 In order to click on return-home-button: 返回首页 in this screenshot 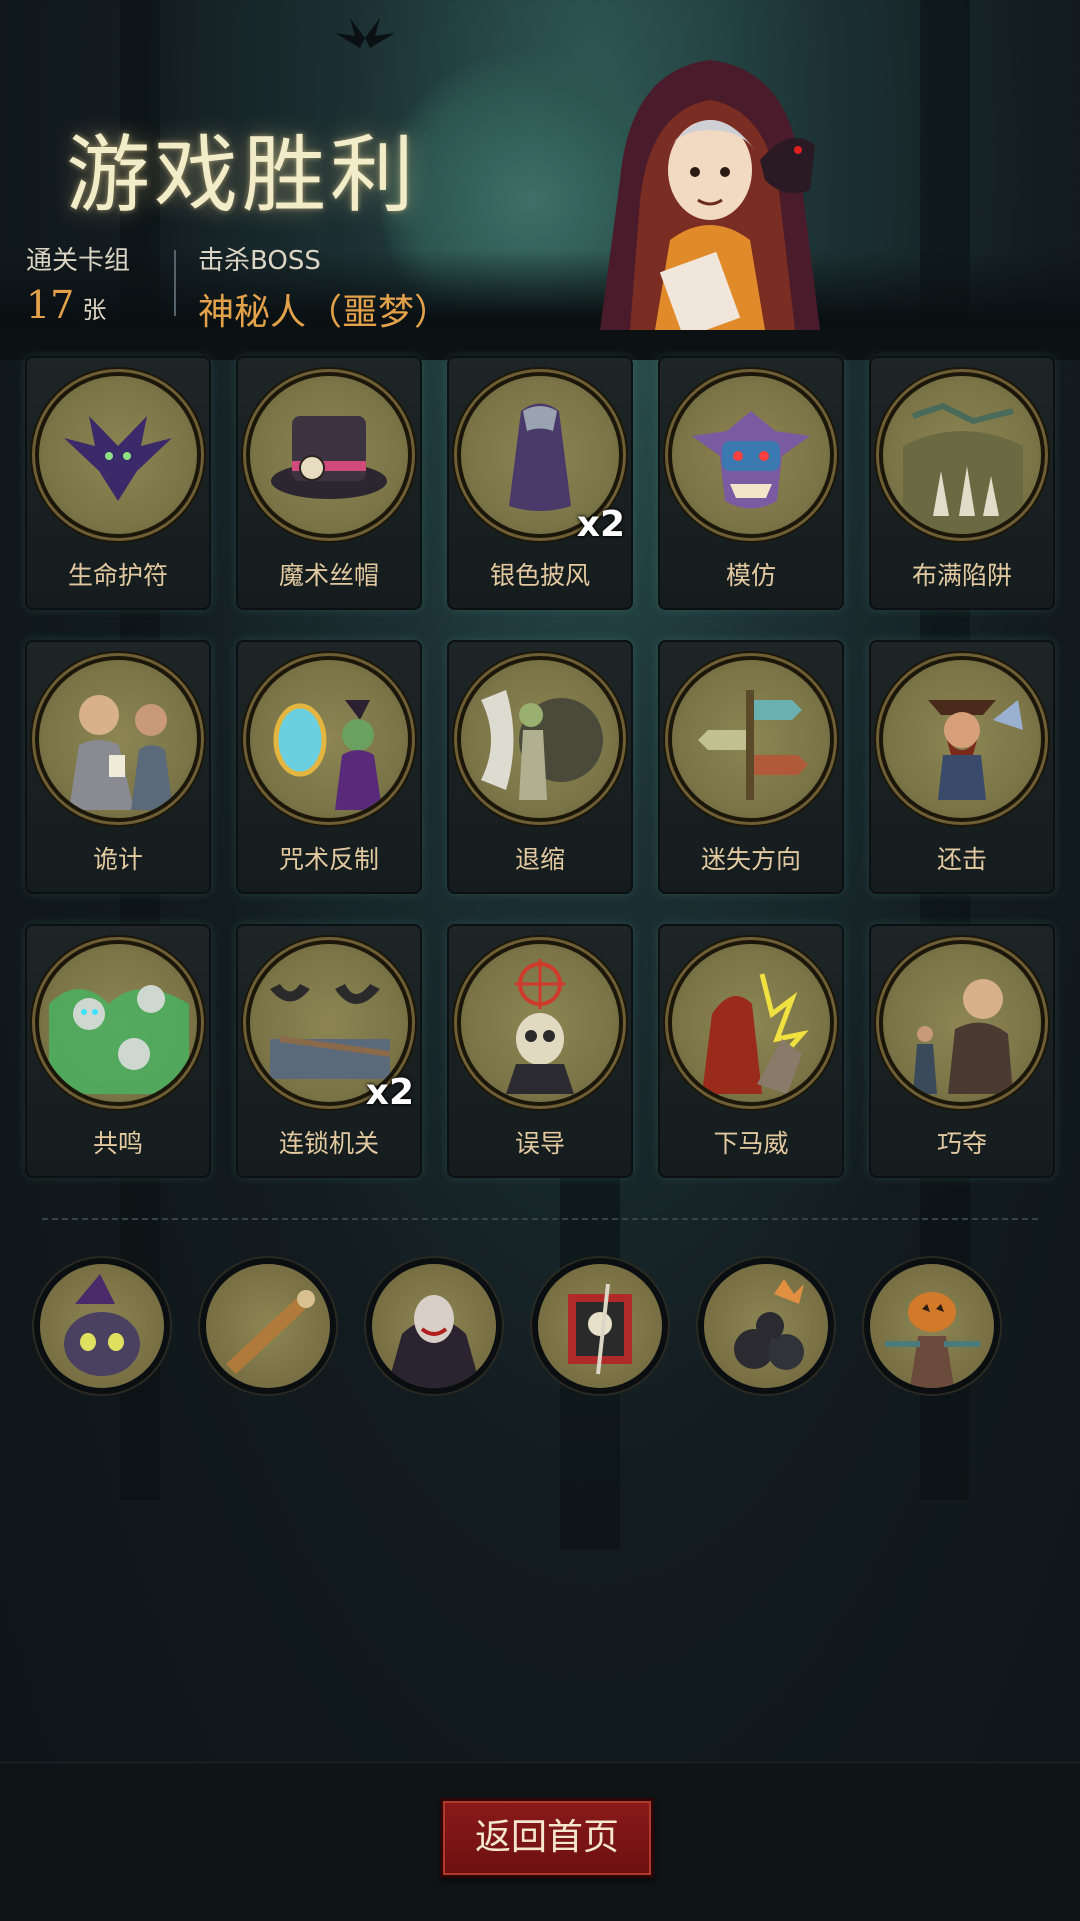, I will do `click(547, 1838)`.